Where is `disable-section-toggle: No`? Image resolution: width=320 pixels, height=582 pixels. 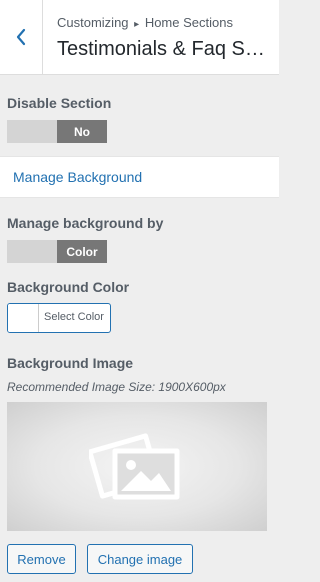 disable-section-toggle: No is located at coordinates (57, 131).